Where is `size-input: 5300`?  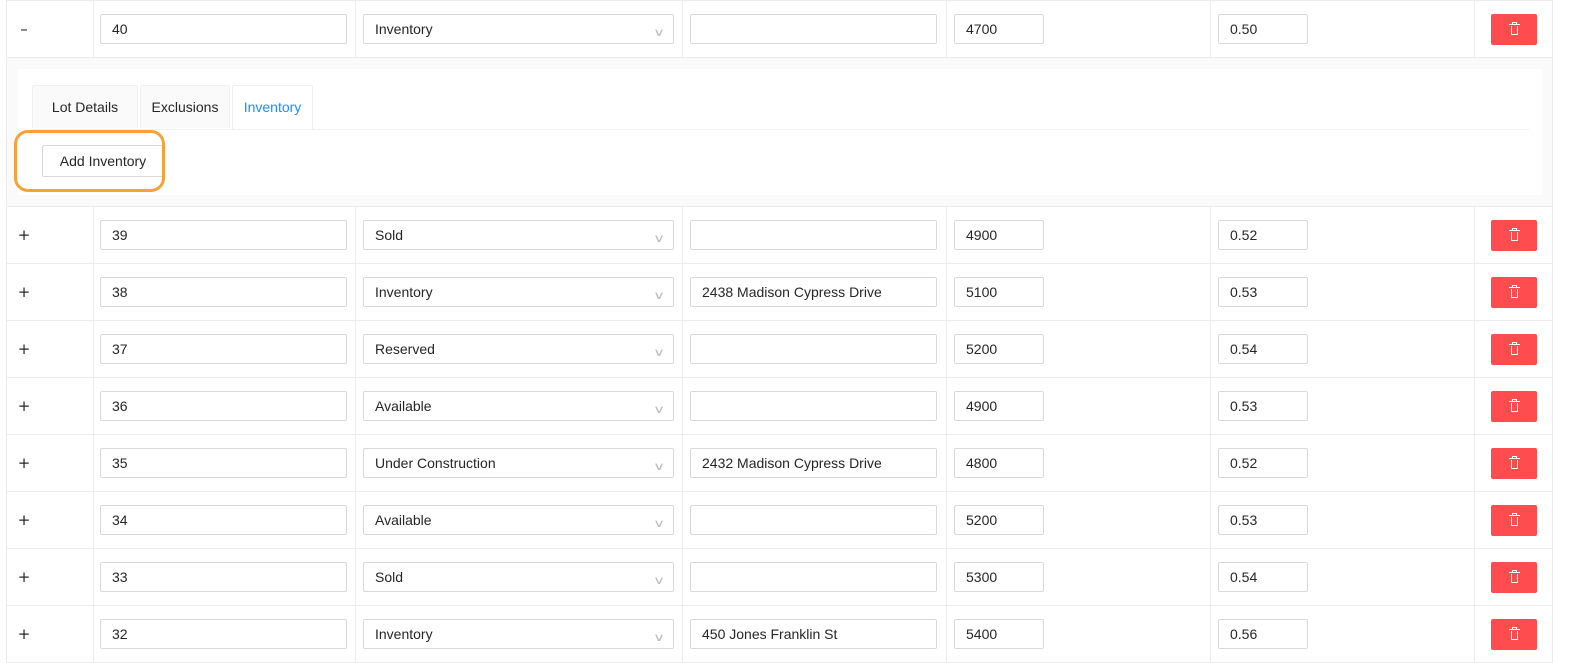 size-input: 5300 is located at coordinates (999, 577).